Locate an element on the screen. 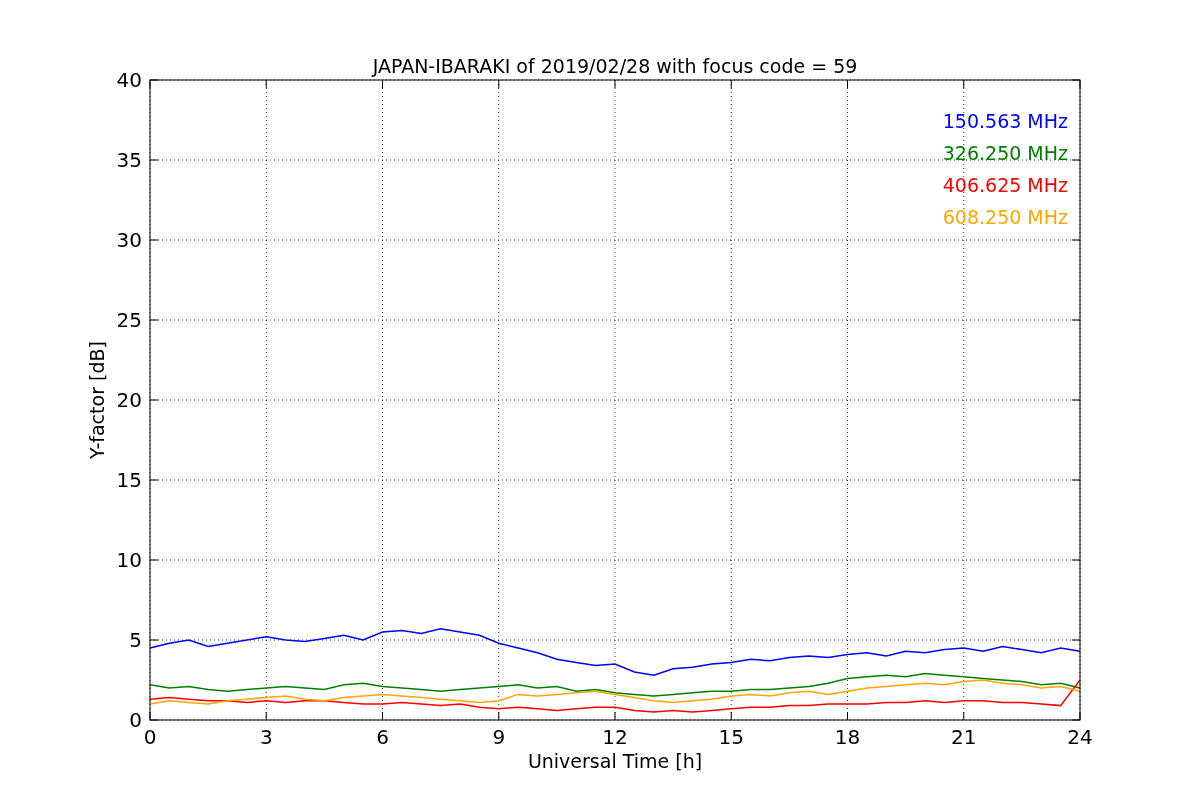  y-tick-label: 10 is located at coordinates (129, 560).